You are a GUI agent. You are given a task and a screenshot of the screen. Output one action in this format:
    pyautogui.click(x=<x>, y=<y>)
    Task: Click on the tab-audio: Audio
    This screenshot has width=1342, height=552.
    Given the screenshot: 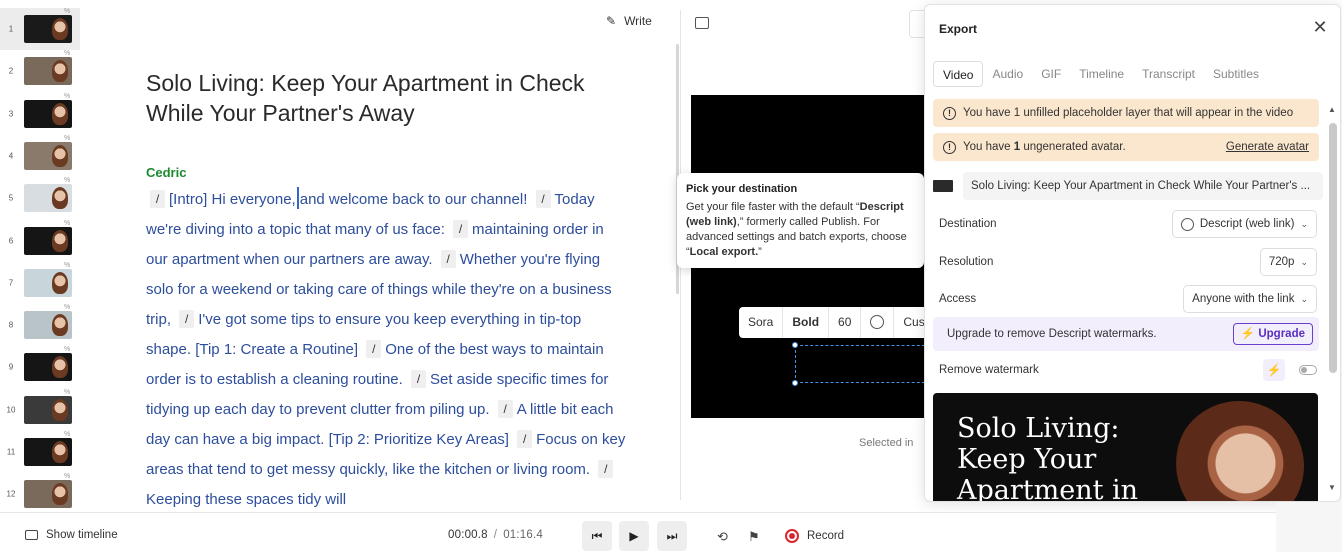 What is the action you would take?
    pyautogui.click(x=1007, y=74)
    